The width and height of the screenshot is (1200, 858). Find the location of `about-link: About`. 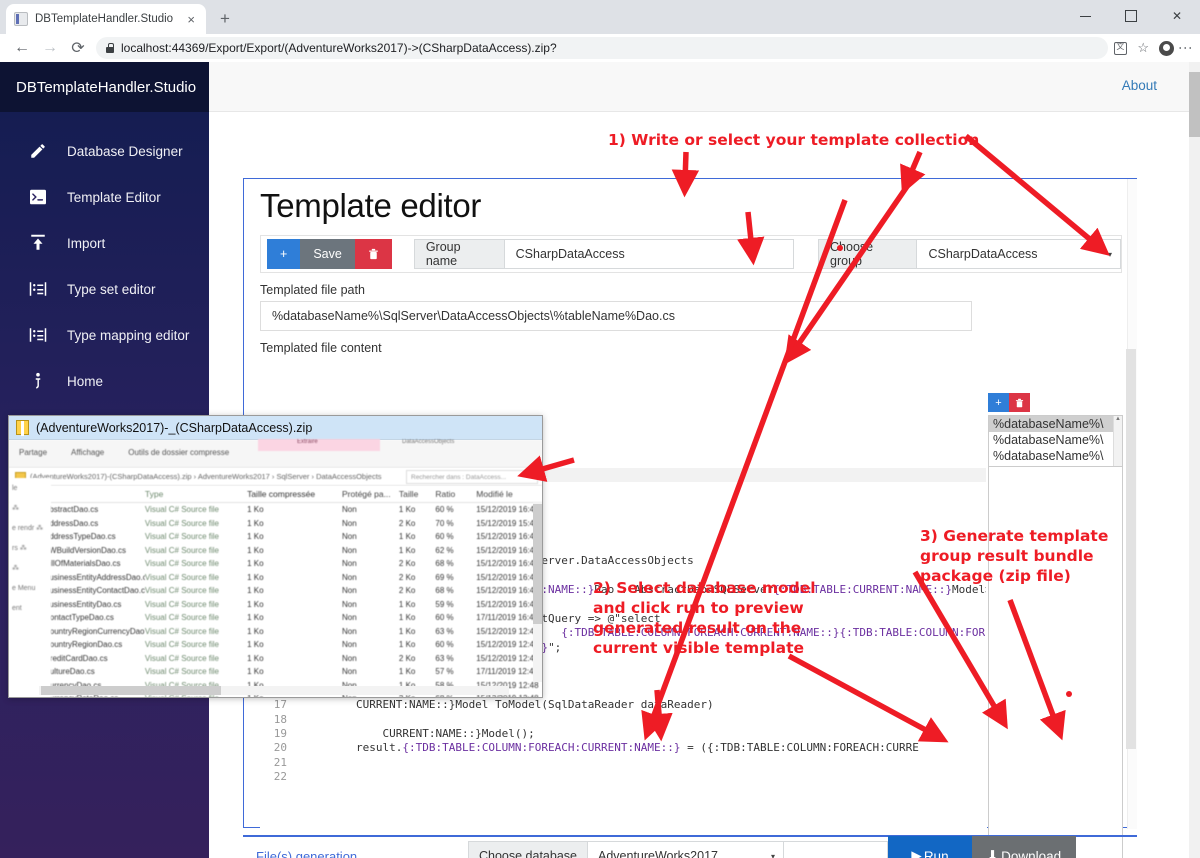

about-link: About is located at coordinates (1139, 85).